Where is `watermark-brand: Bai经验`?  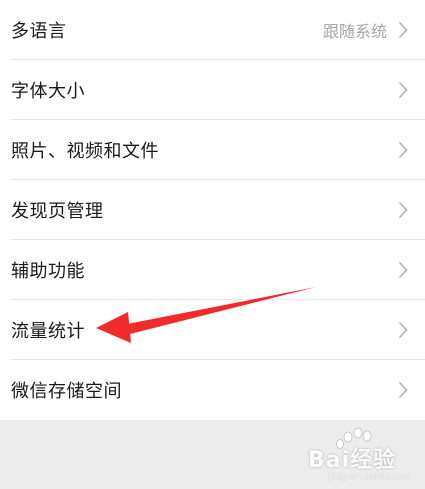
watermark-brand: Bai经验 is located at coordinates (352, 460).